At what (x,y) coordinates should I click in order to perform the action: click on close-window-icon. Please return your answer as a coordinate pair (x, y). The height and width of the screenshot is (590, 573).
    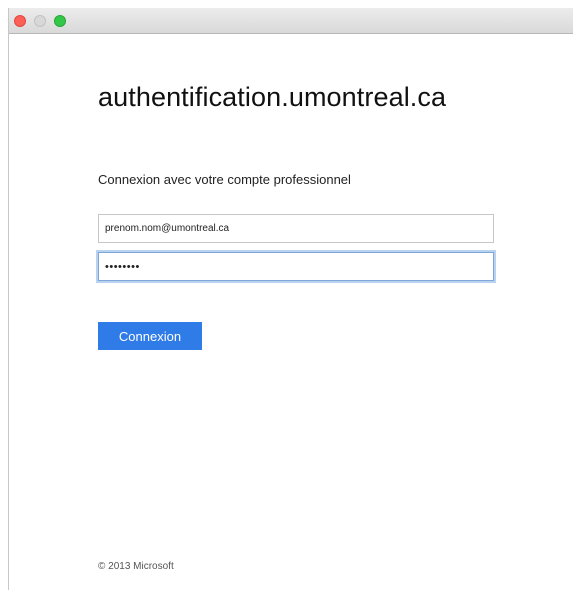
    Looking at the image, I should click on (20, 21).